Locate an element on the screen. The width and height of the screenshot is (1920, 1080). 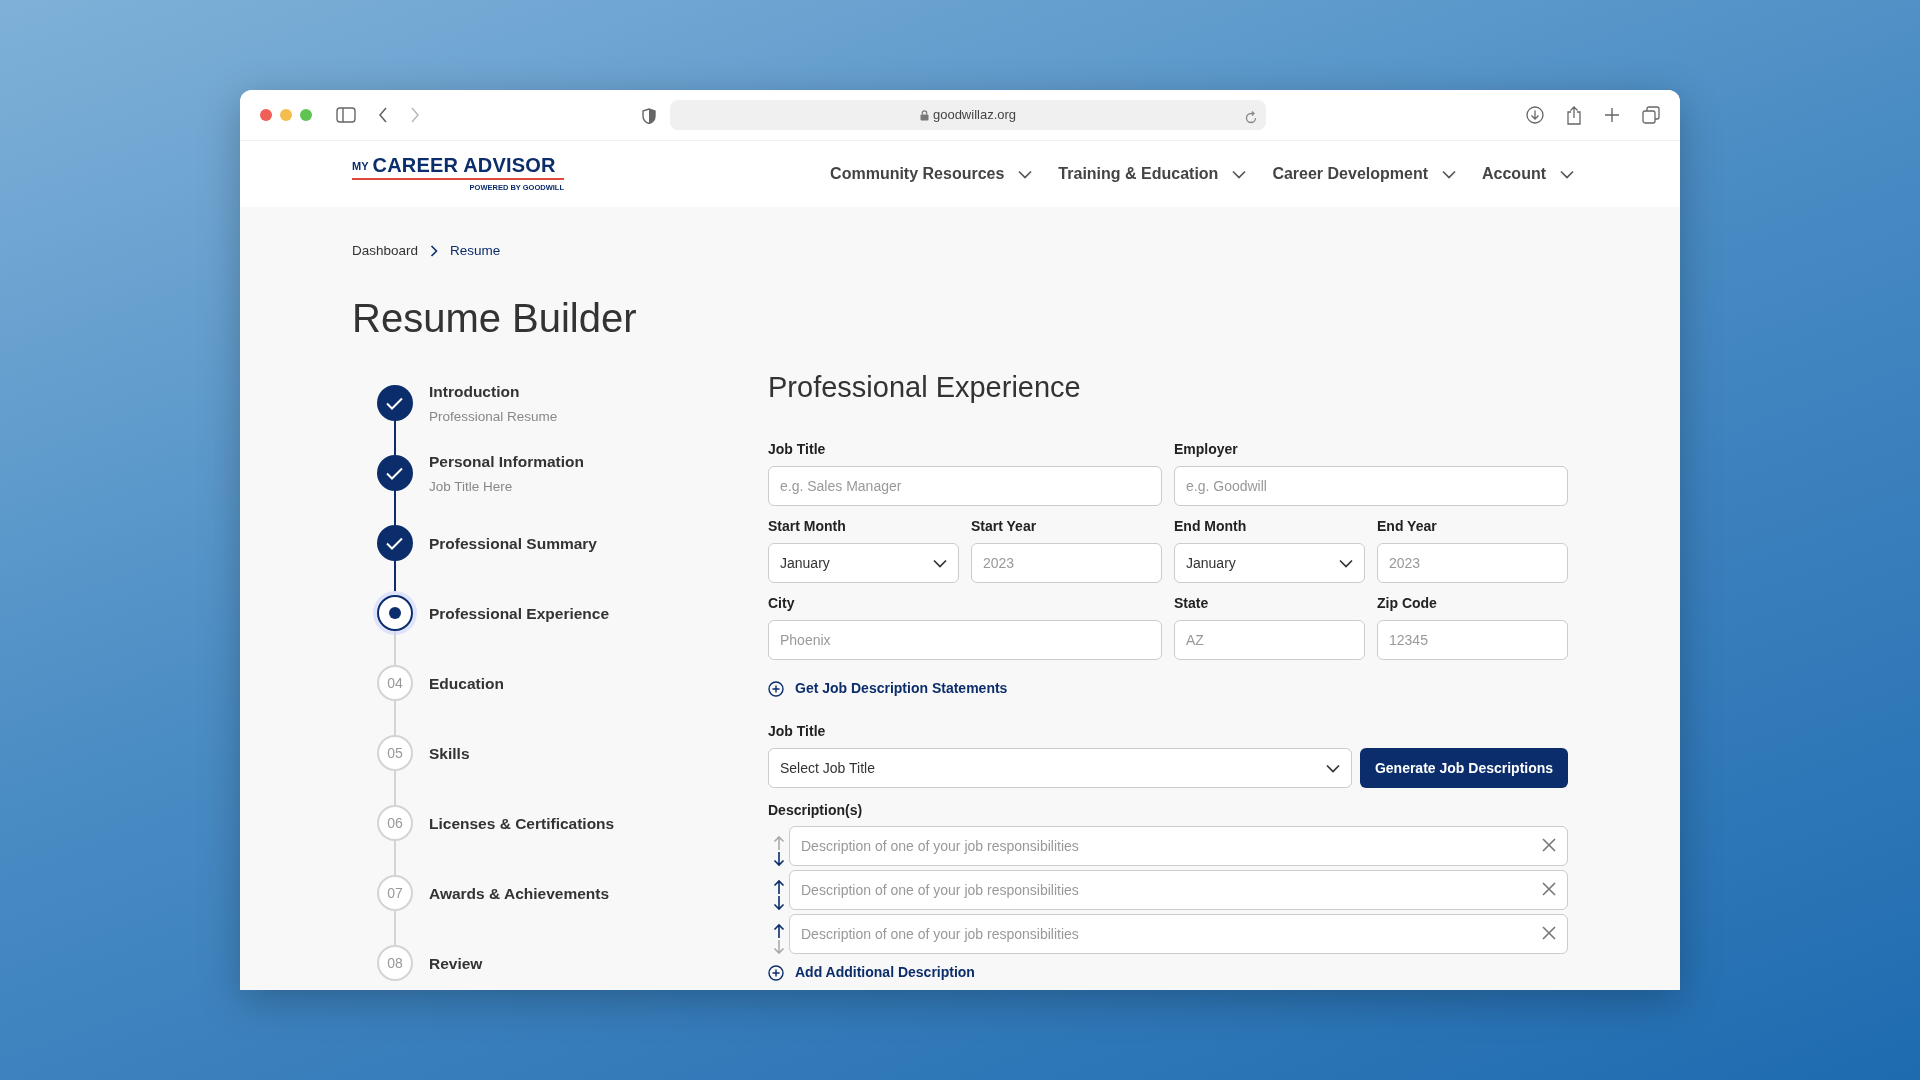
url-text: goodwillaz.org is located at coordinates (974, 115).